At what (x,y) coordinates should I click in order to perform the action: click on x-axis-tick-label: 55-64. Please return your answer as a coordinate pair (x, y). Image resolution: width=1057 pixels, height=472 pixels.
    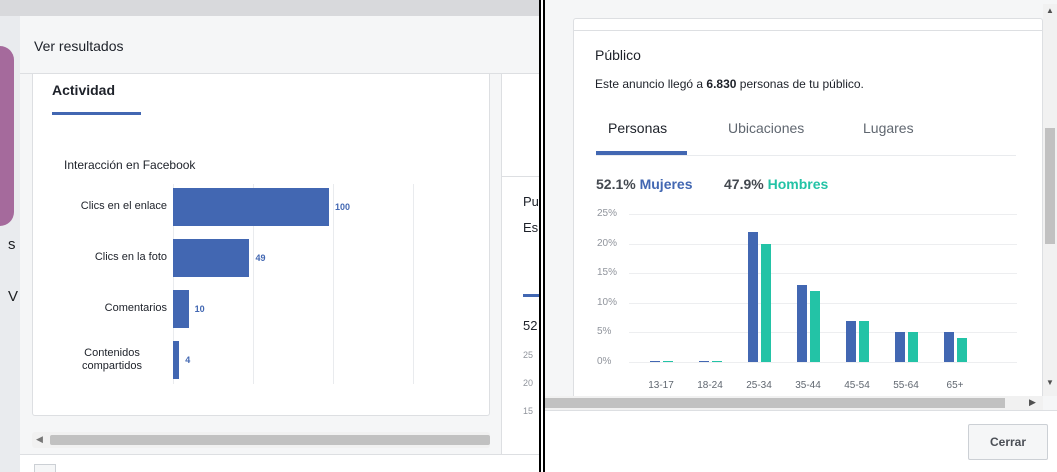
    Looking at the image, I should click on (906, 385).